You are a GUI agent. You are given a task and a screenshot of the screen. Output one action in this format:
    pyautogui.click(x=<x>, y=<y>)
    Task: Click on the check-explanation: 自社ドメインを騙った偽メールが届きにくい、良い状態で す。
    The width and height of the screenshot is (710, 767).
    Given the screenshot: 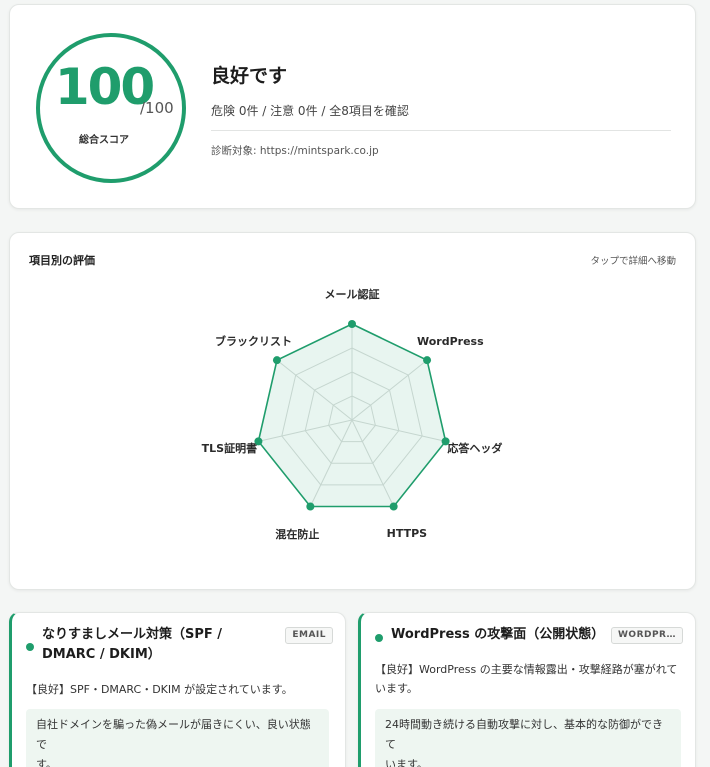 What is the action you would take?
    pyautogui.click(x=177, y=738)
    